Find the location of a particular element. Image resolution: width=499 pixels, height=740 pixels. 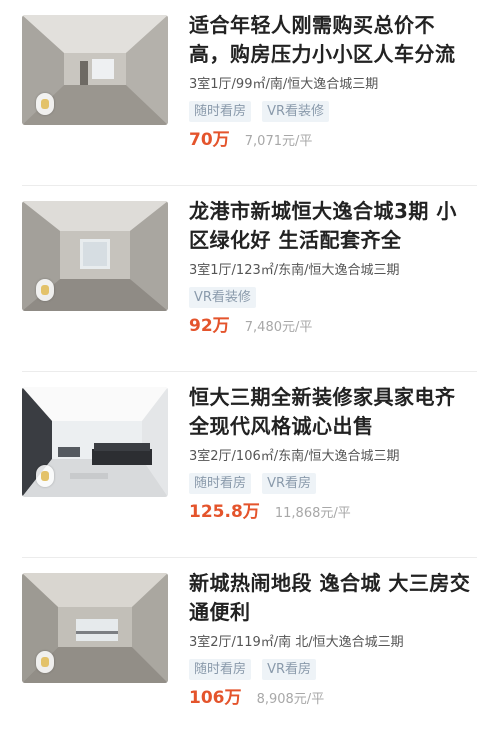

listing-tags: VR看装修 is located at coordinates (336, 297).